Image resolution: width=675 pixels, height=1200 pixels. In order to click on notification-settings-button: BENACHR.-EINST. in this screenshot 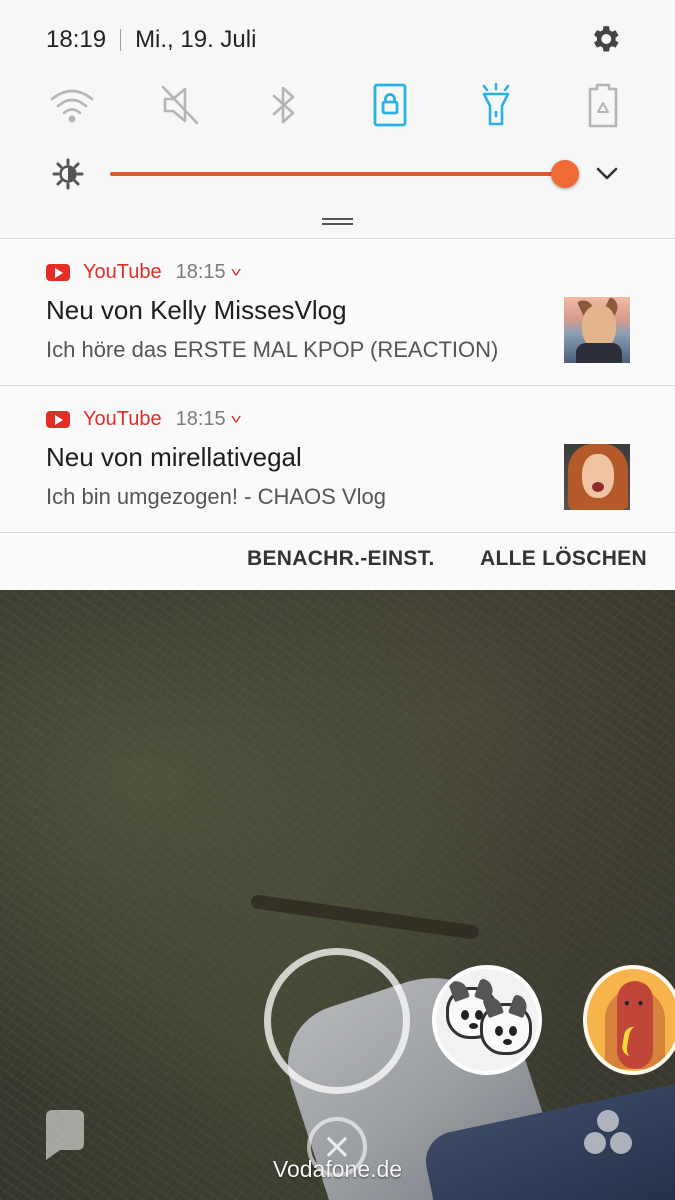, I will do `click(341, 559)`.